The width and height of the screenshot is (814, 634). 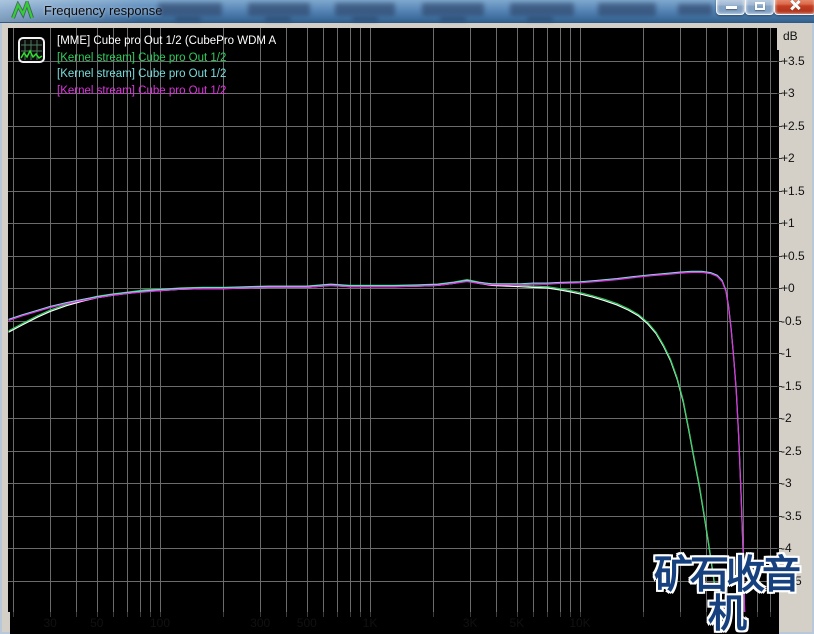 I want to click on window-title: Frequency response, so click(x=103, y=10).